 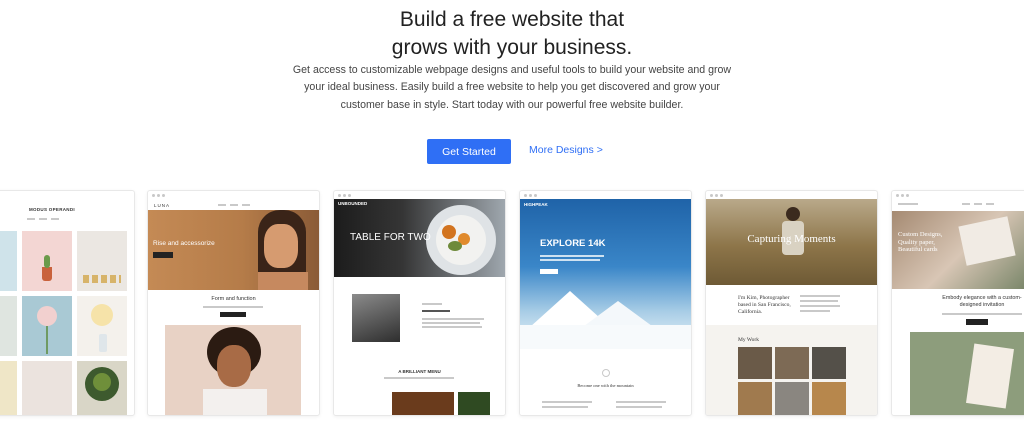 I want to click on get-started-button: Get Started, so click(x=469, y=151).